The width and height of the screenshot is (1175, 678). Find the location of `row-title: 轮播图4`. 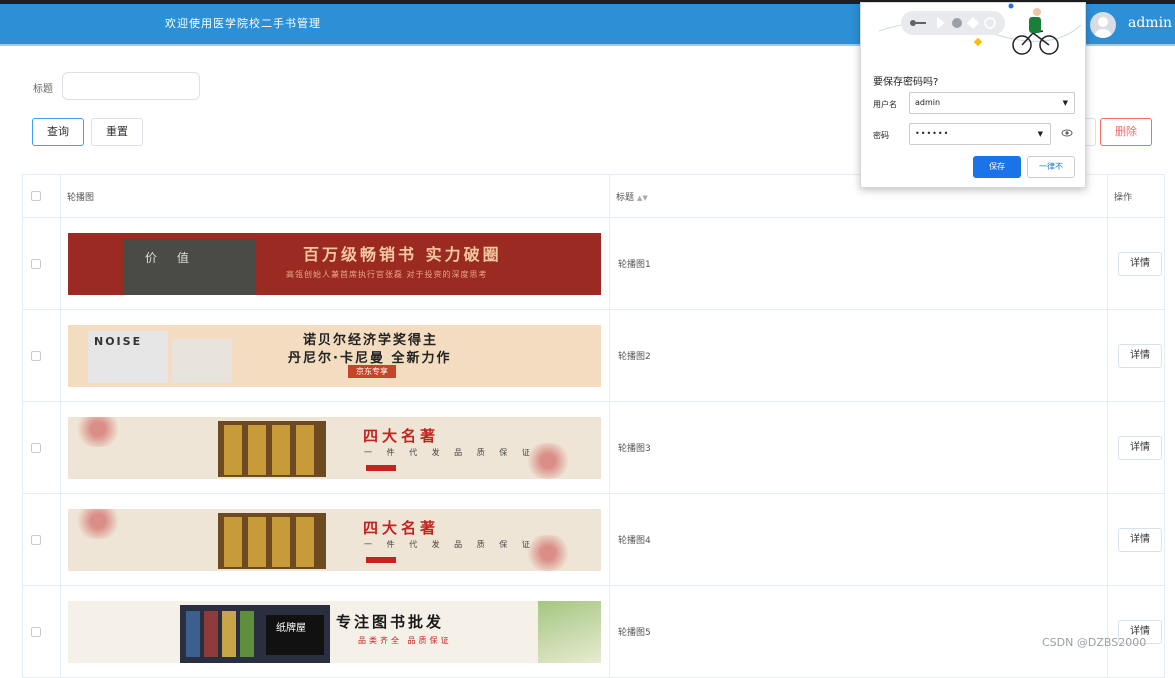

row-title: 轮播图4 is located at coordinates (634, 541).